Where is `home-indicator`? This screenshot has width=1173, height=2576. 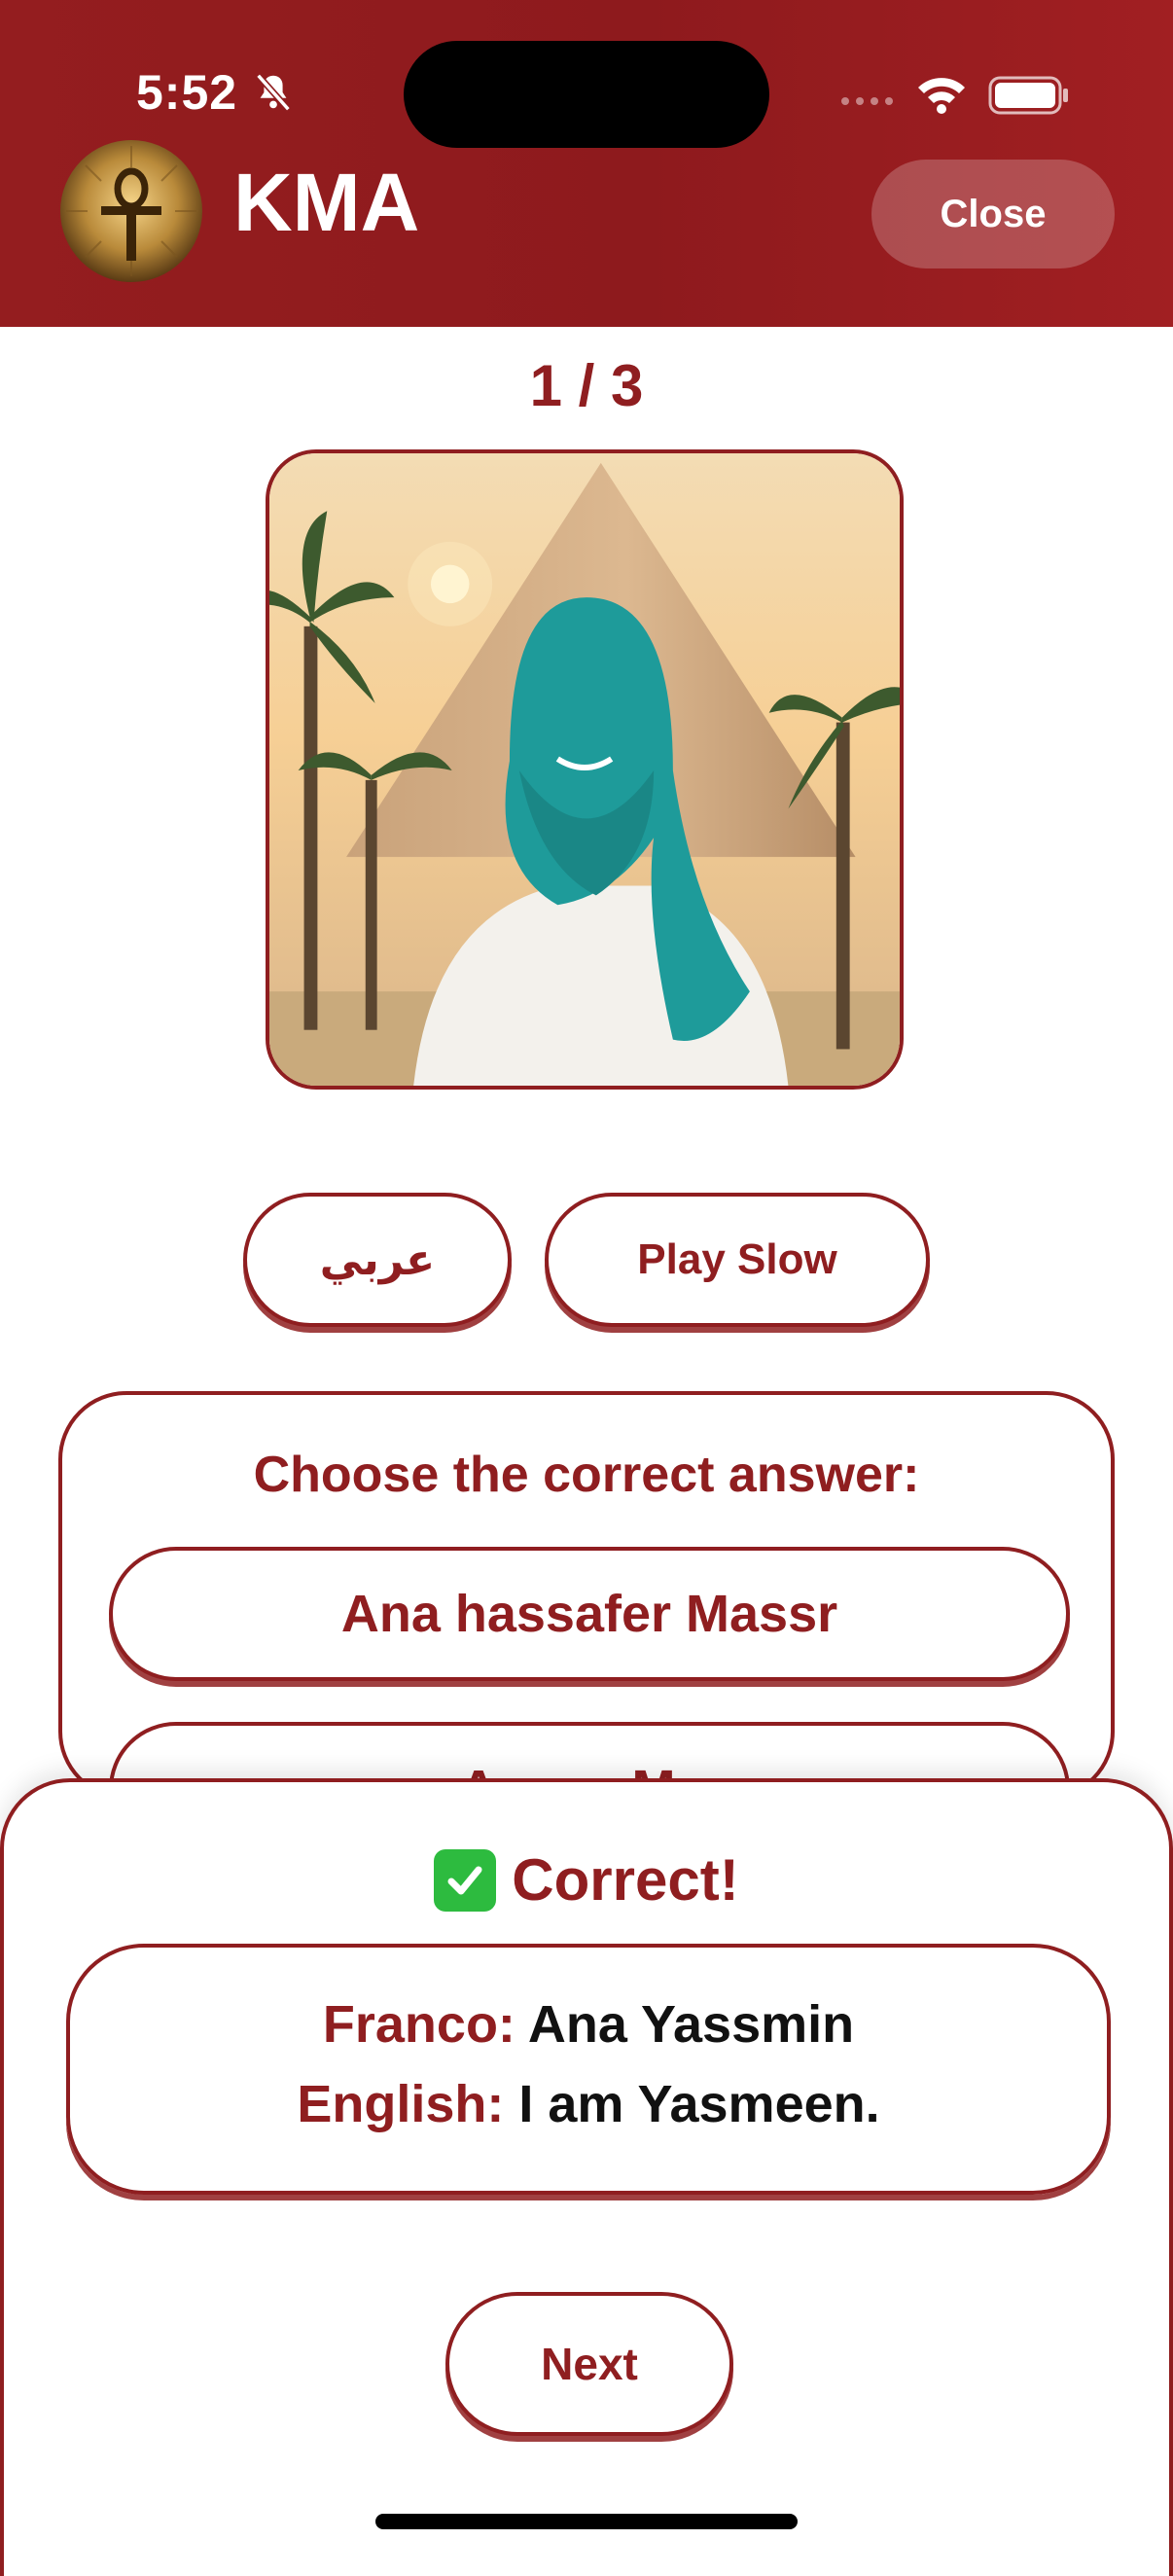
home-indicator is located at coordinates (586, 2521).